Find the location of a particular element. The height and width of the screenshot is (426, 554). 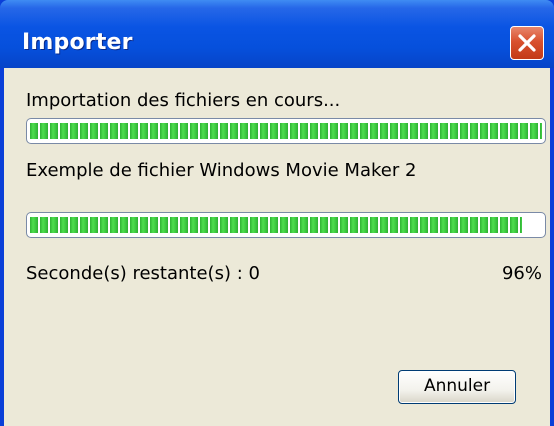

overall-progress-fill is located at coordinates (286, 131).